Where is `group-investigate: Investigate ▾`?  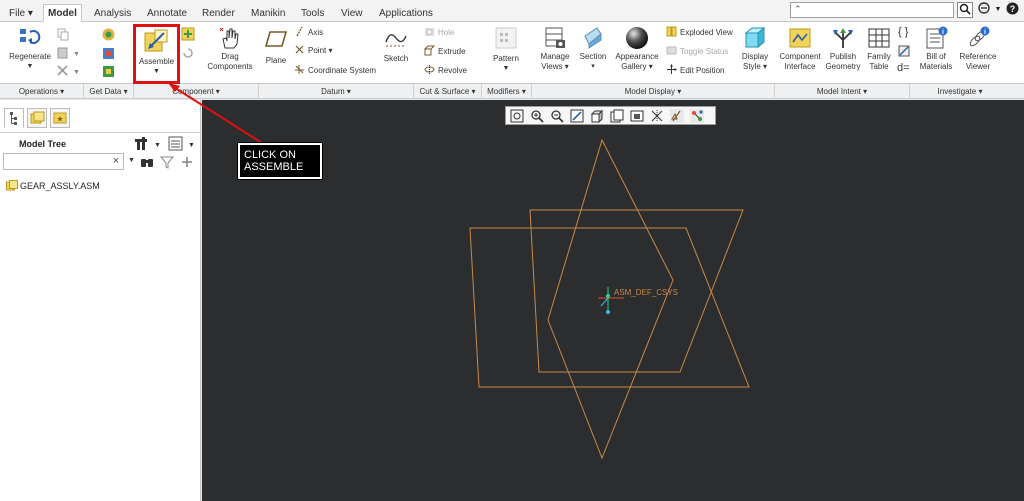
group-investigate: Investigate ▾ is located at coordinates (960, 91).